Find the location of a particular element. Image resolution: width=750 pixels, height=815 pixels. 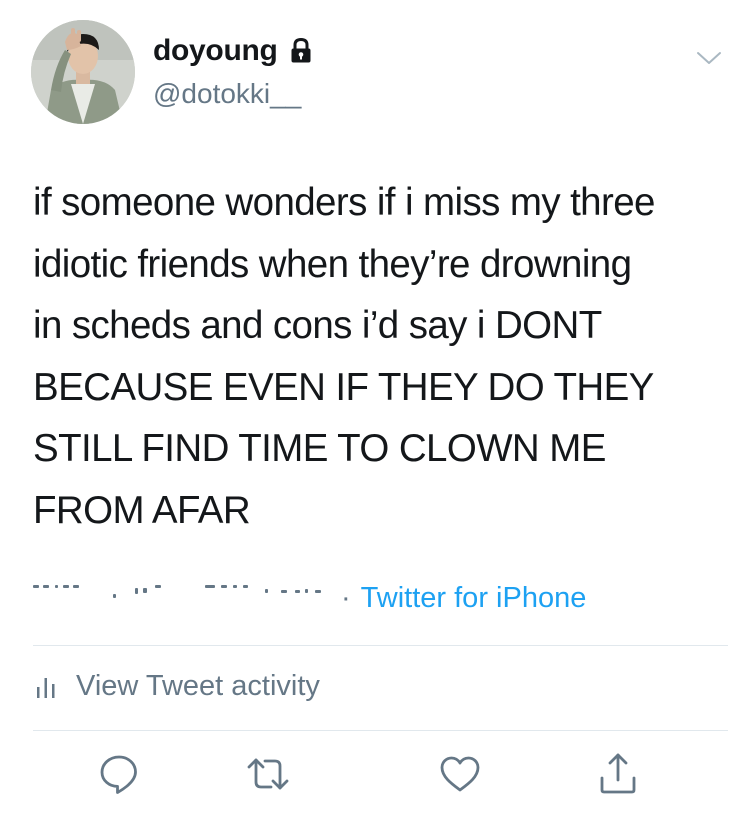

user-handle: @dotokki__ is located at coordinates (227, 94).